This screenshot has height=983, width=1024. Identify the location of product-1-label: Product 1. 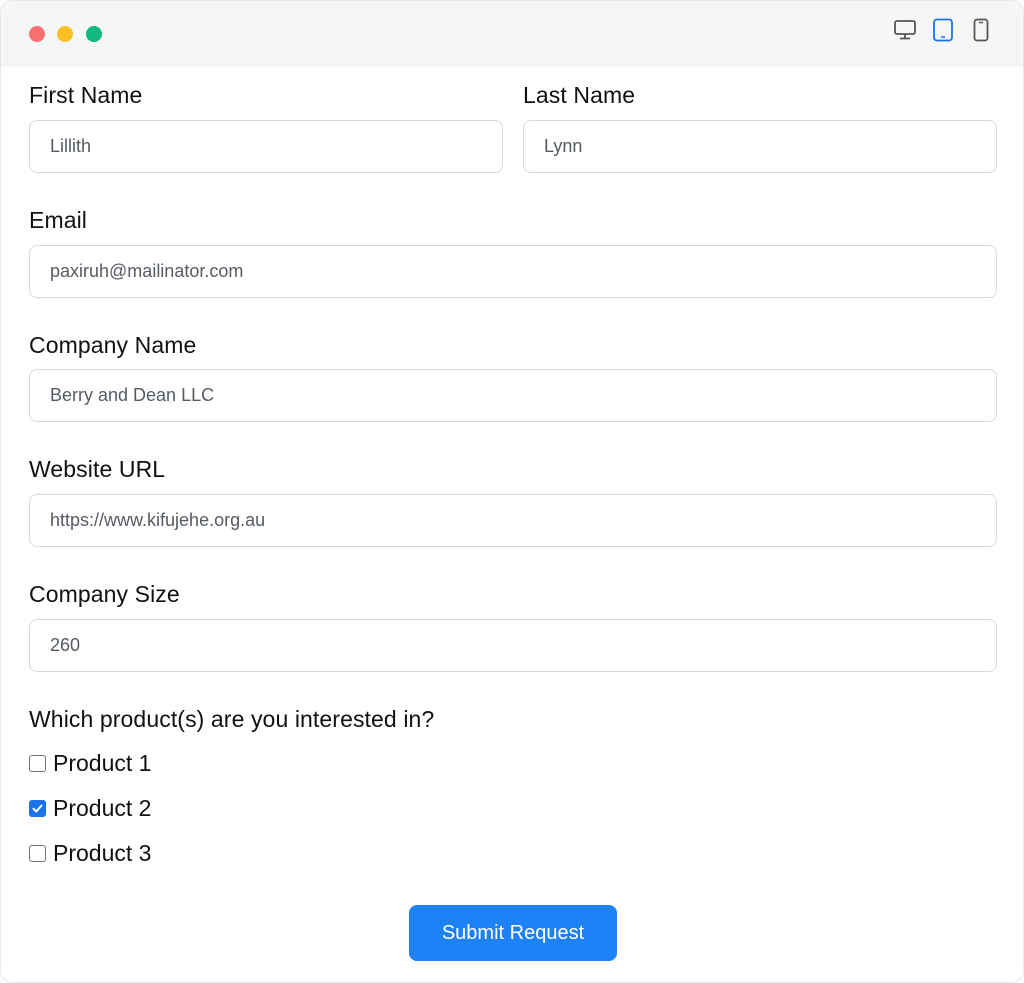
(102, 762).